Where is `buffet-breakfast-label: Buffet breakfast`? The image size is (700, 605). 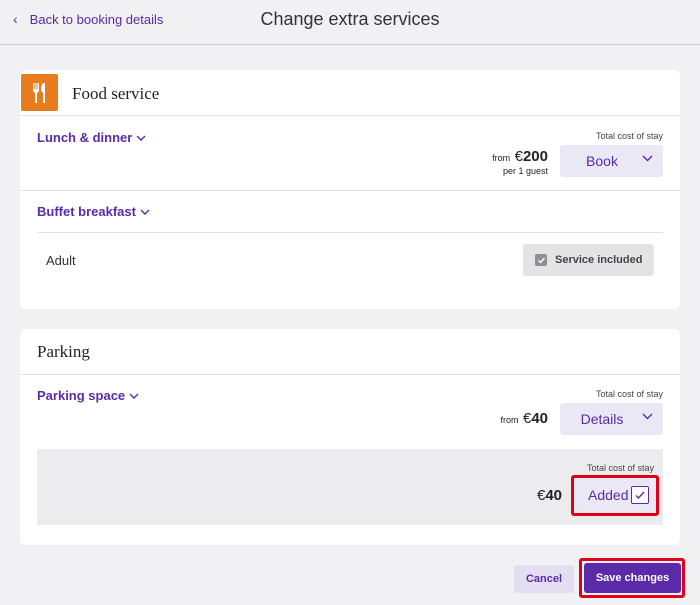 buffet-breakfast-label: Buffet breakfast is located at coordinates (86, 211).